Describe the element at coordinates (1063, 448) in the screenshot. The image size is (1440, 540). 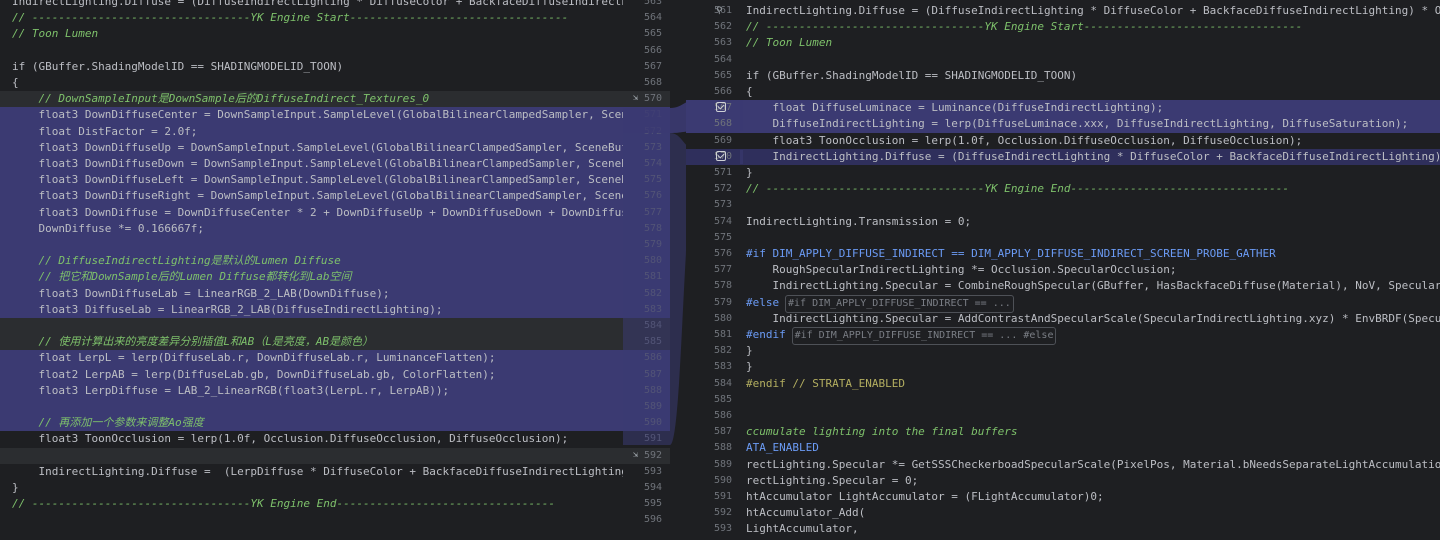
I see `right-code-line: ATA_ENABLED` at that location.